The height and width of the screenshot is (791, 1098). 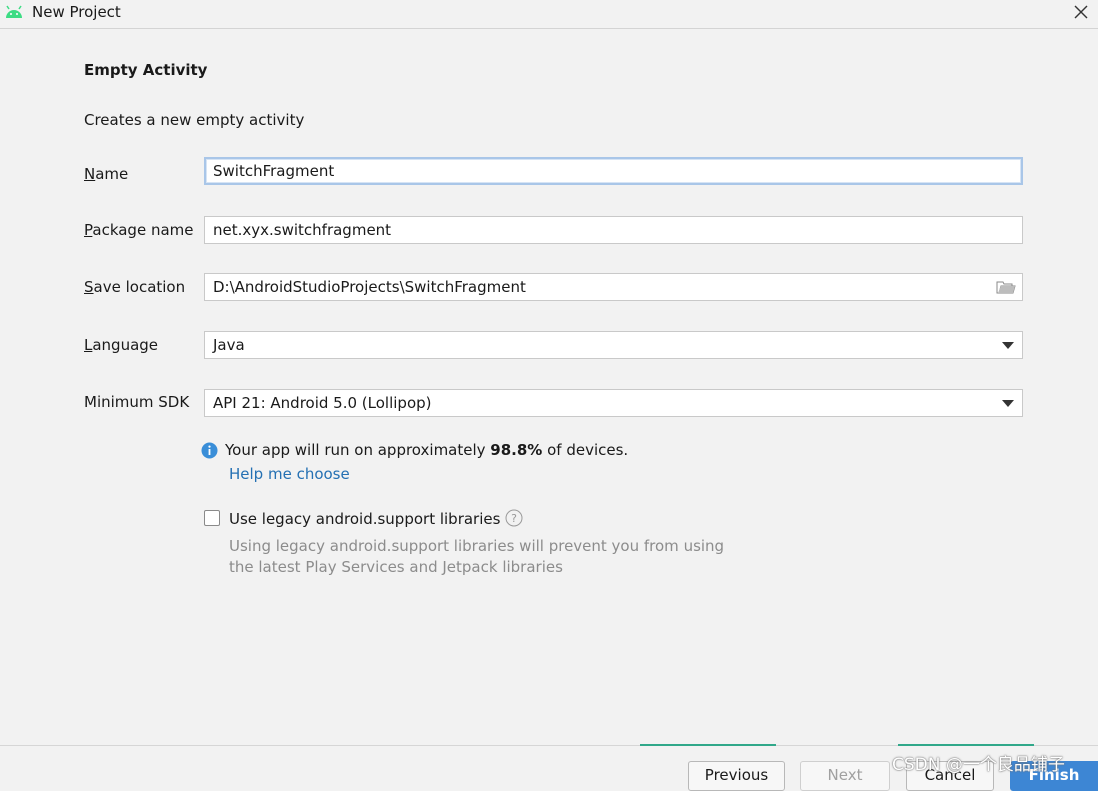 What do you see at coordinates (76, 12) in the screenshot?
I see `window-title: New Project` at bounding box center [76, 12].